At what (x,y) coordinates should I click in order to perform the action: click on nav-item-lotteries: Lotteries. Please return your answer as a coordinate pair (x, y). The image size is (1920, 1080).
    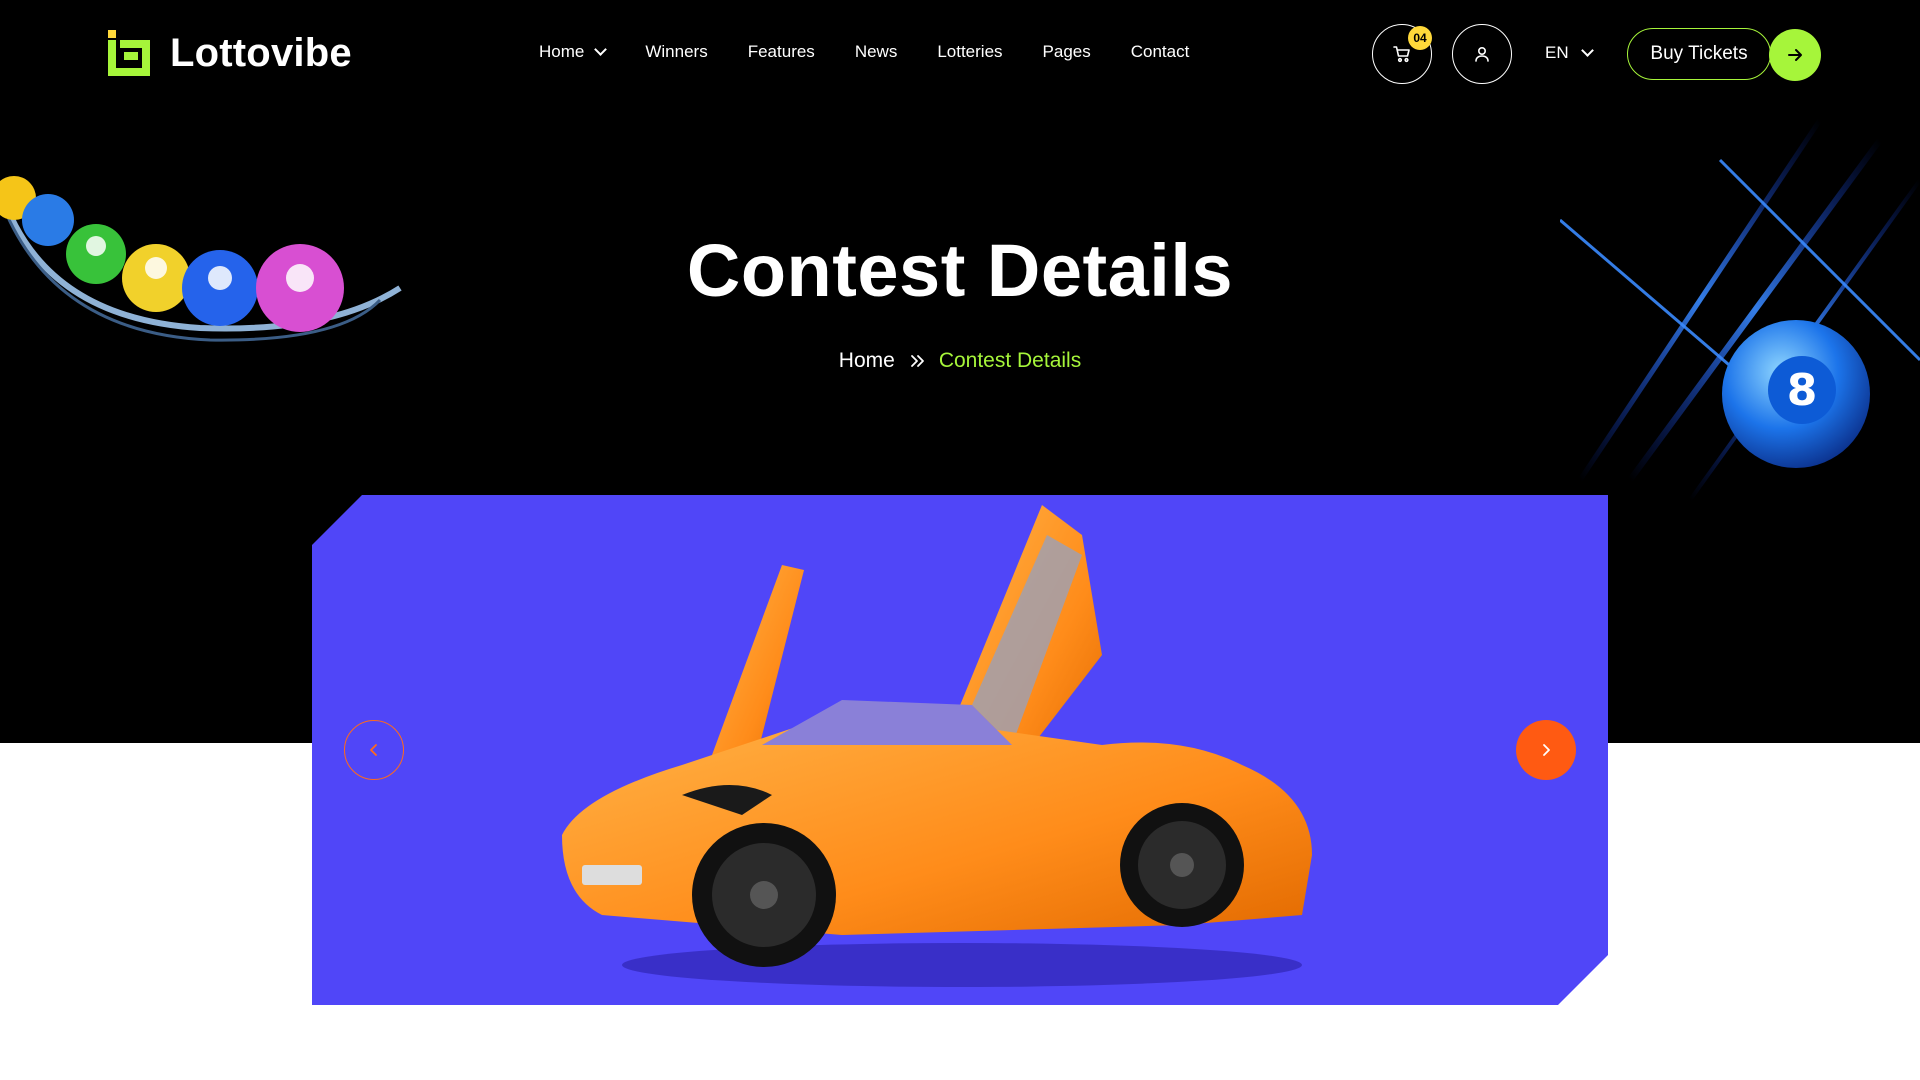
    Looking at the image, I should click on (969, 52).